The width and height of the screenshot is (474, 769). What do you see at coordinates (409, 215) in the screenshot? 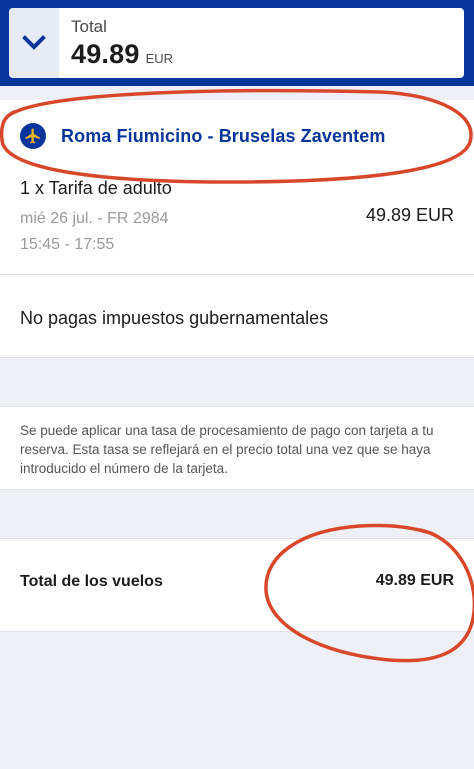
I see `fare-price: 49.89 EUR` at bounding box center [409, 215].